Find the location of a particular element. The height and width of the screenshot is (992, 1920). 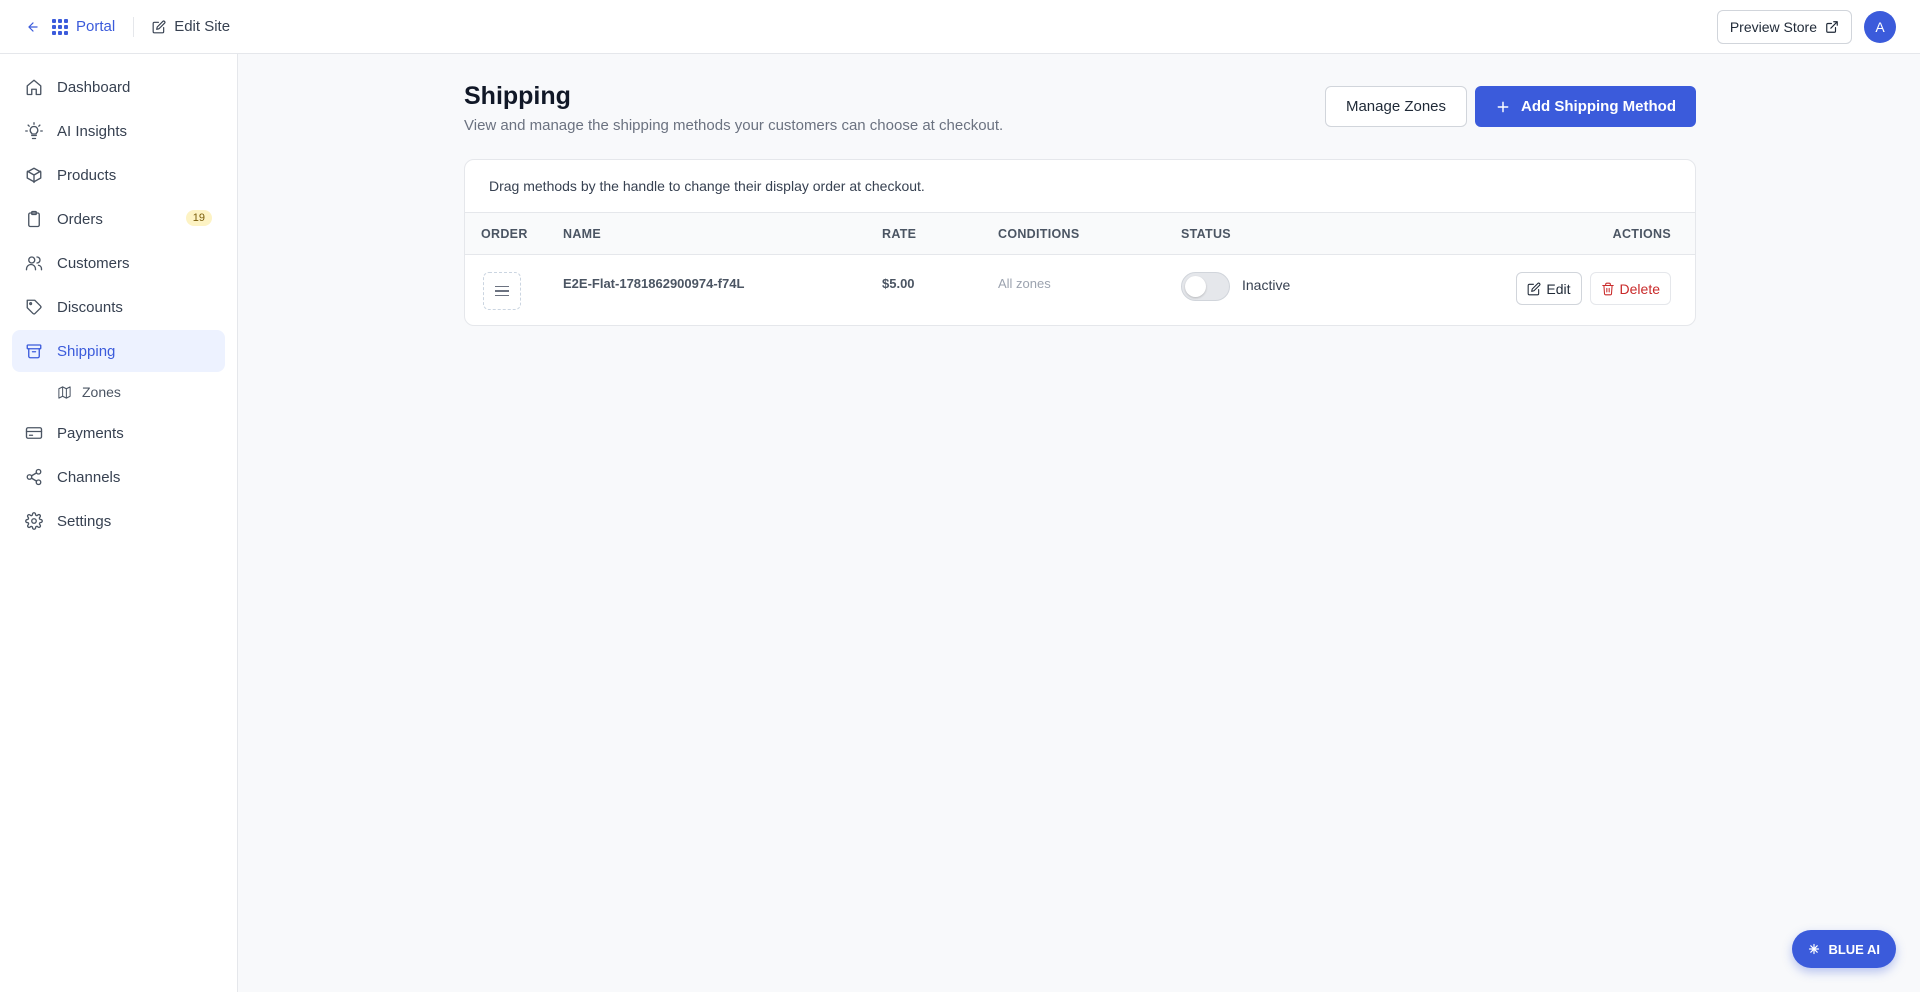

column-header-actions: ACTIONS is located at coordinates (1641, 234).